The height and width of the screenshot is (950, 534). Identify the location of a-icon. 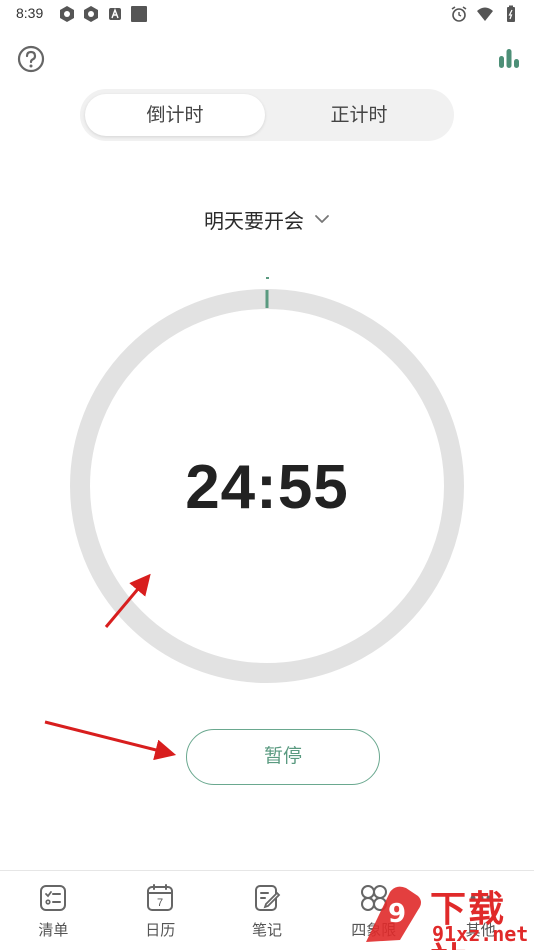
(115, 14).